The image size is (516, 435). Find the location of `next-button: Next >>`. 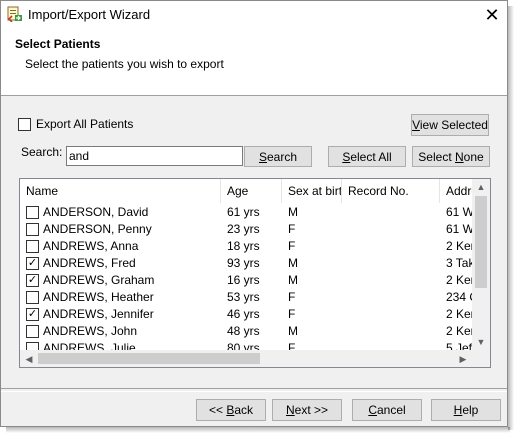

next-button: Next >> is located at coordinates (307, 410).